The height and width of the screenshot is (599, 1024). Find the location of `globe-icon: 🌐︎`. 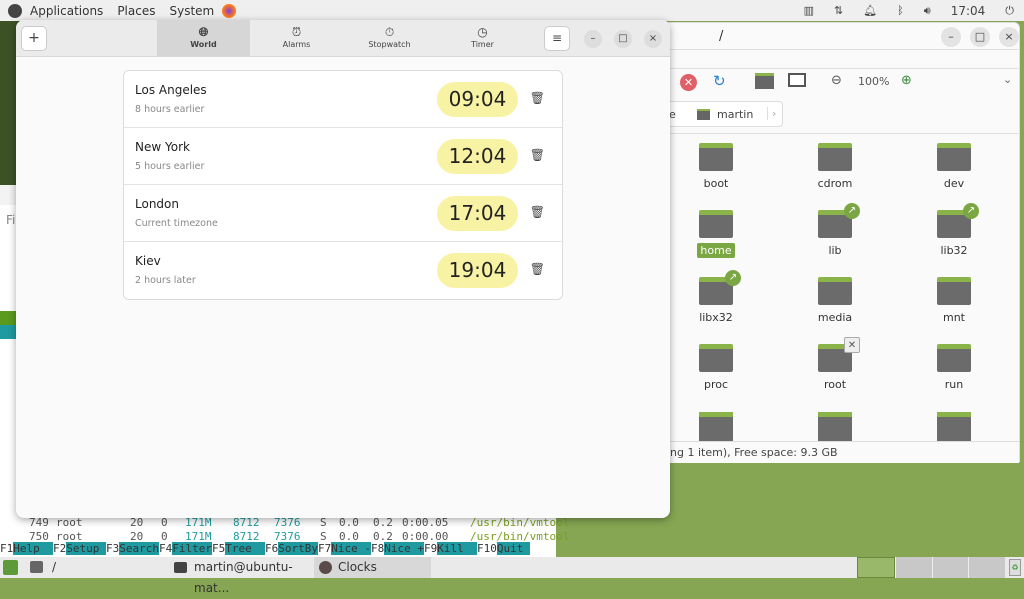

globe-icon: 🌐︎ is located at coordinates (203, 32).